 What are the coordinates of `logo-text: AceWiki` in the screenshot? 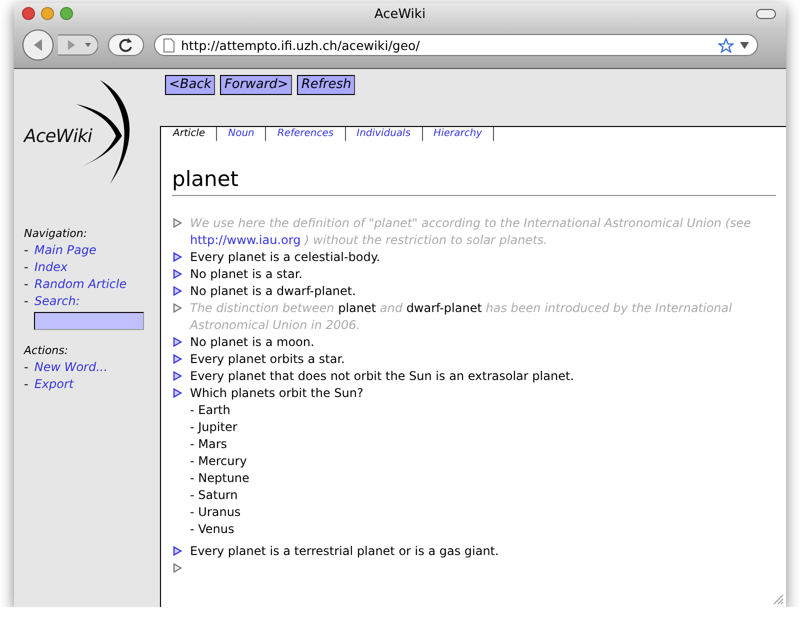 It's located at (58, 136).